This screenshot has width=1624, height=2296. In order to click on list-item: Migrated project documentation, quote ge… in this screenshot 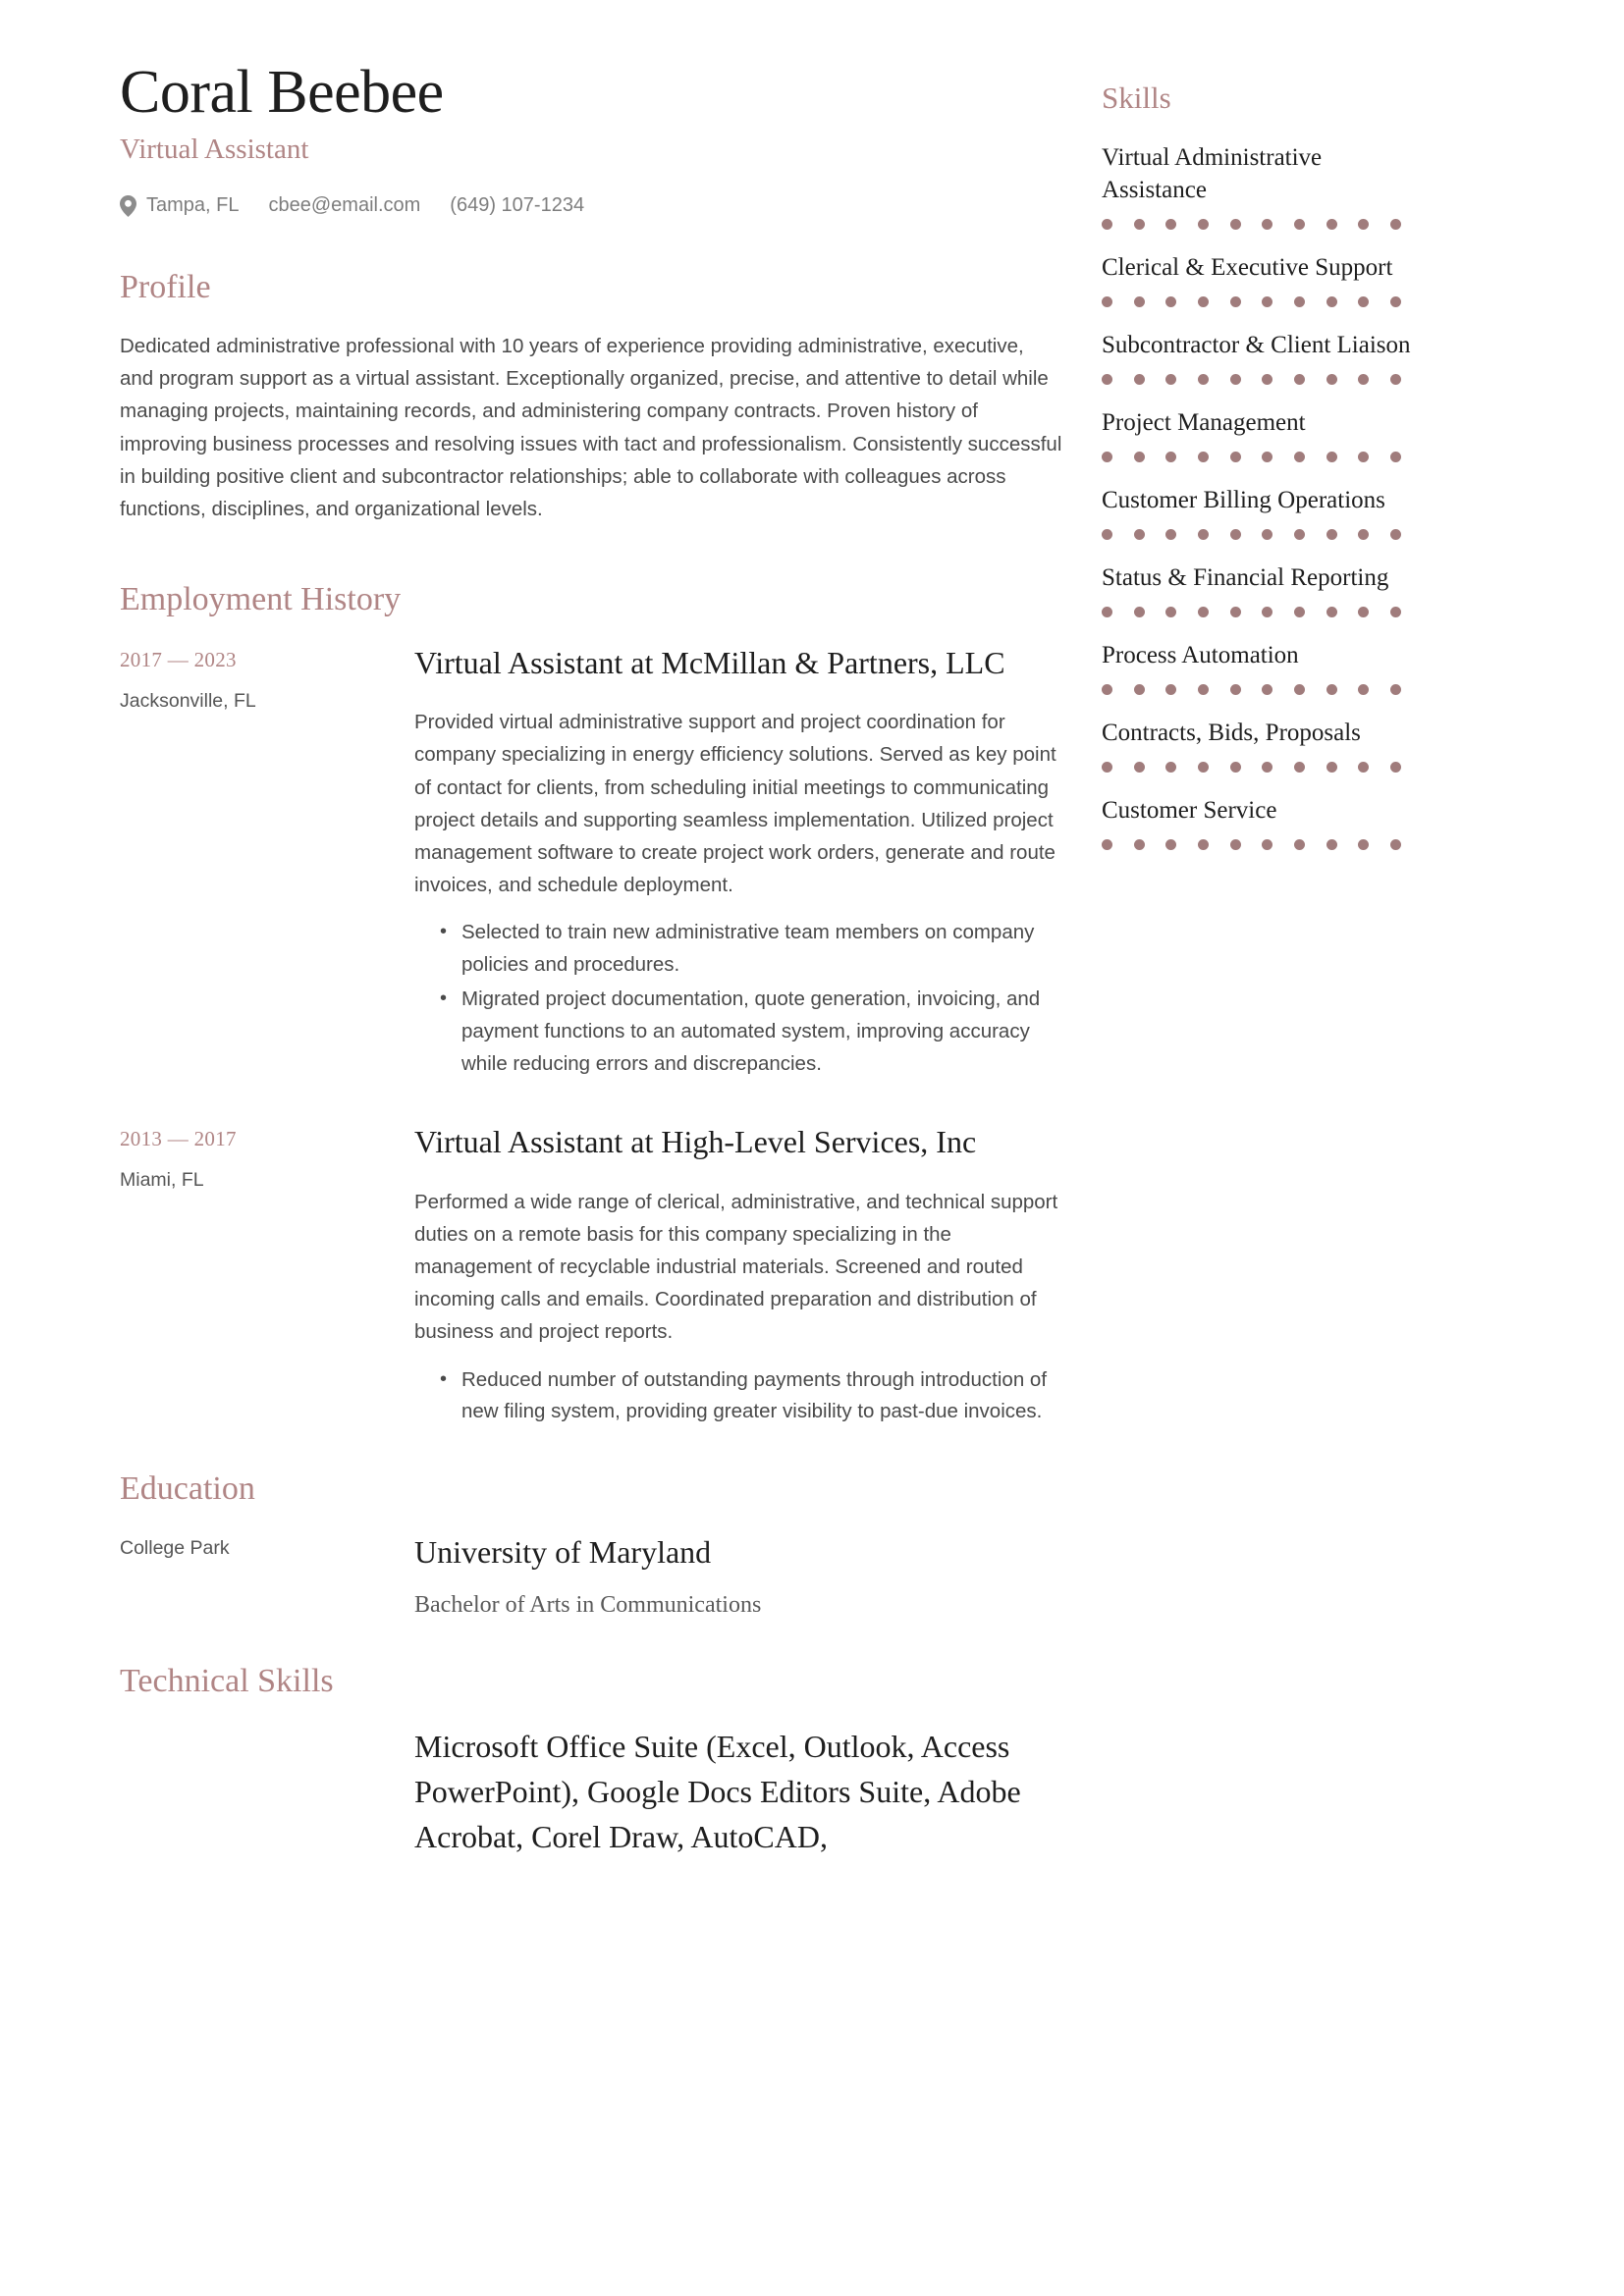, I will do `click(751, 1032)`.